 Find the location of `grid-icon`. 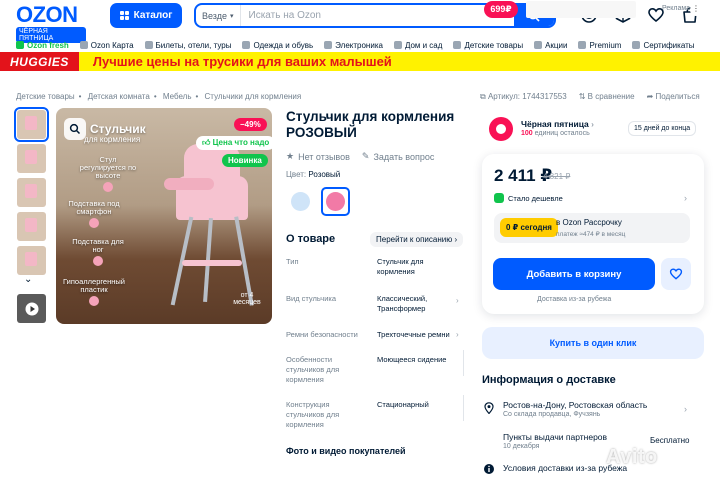

grid-icon is located at coordinates (124, 15).